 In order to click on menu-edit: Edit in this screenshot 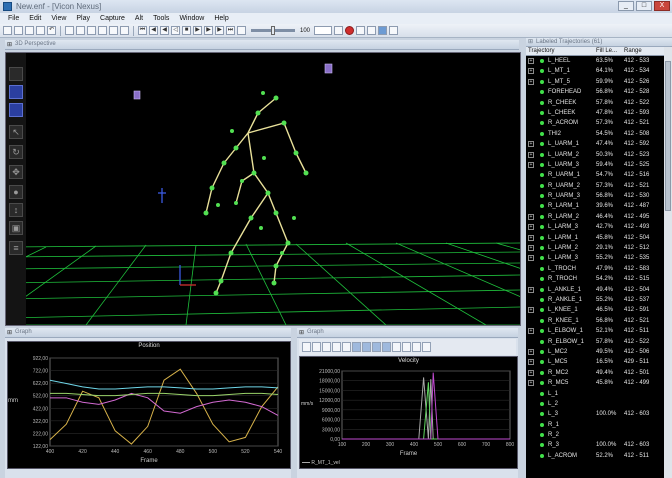, I will do `click(35, 18)`.